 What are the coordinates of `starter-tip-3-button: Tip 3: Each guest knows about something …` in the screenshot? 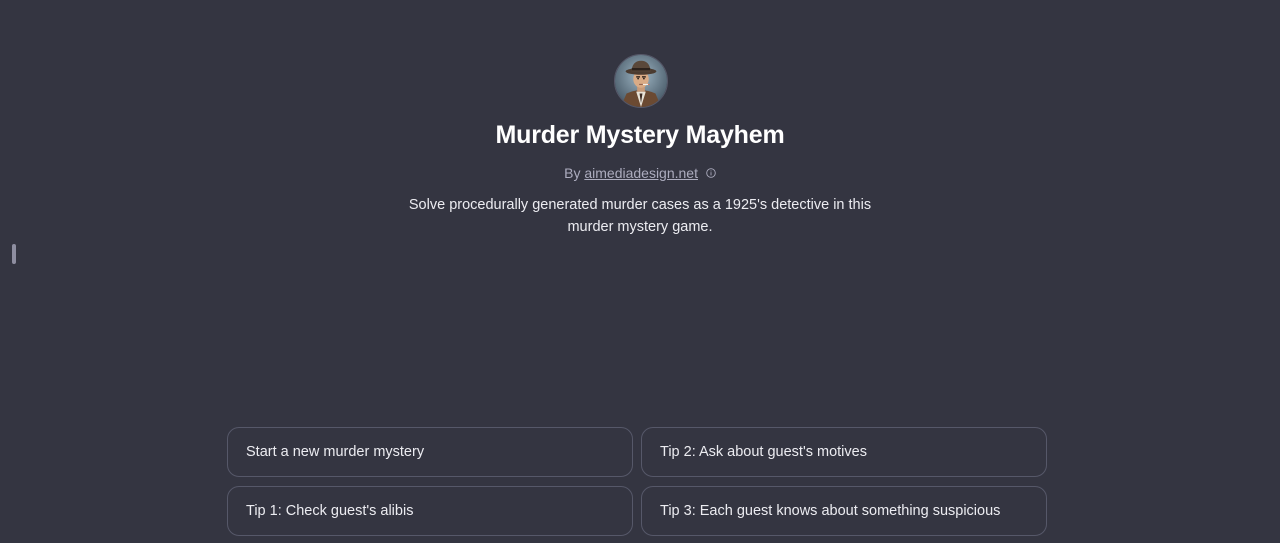 It's located at (844, 511).